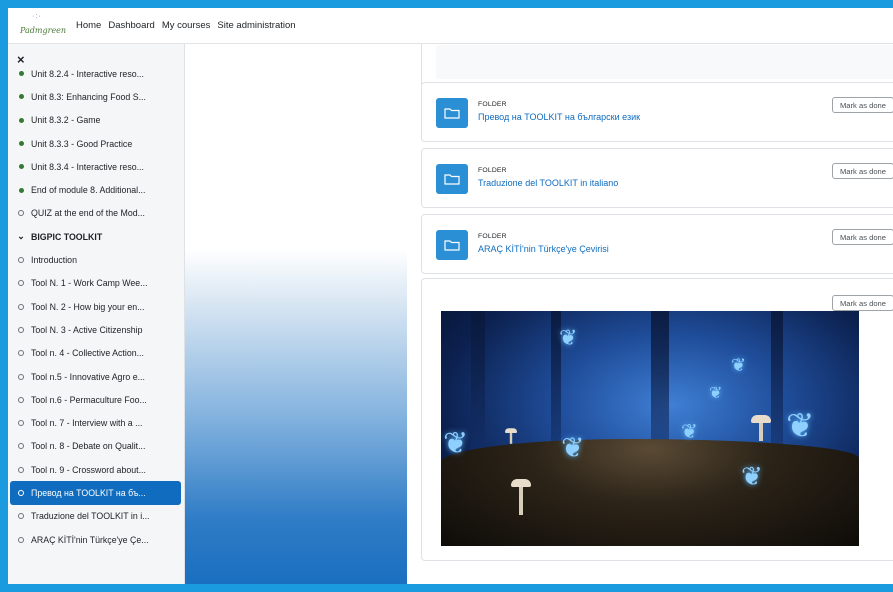 The width and height of the screenshot is (893, 592). Describe the element at coordinates (96, 259) in the screenshot. I see `sidebar-item: Introduction` at that location.